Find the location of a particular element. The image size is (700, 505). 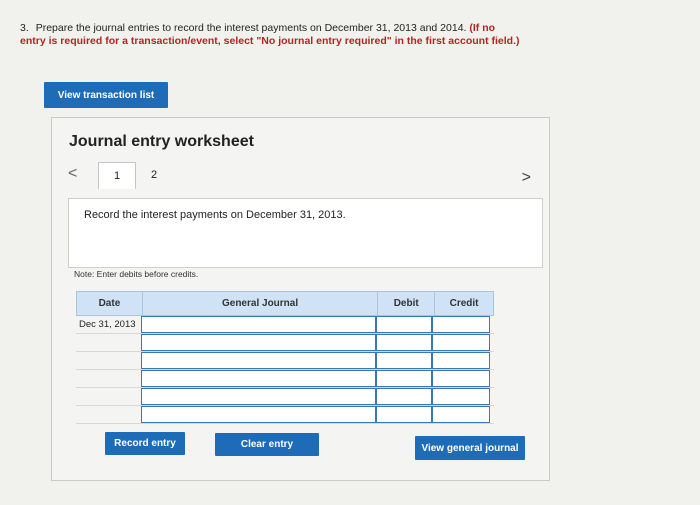

worksheet-title: Journal entry worksheet is located at coordinates (161, 141).